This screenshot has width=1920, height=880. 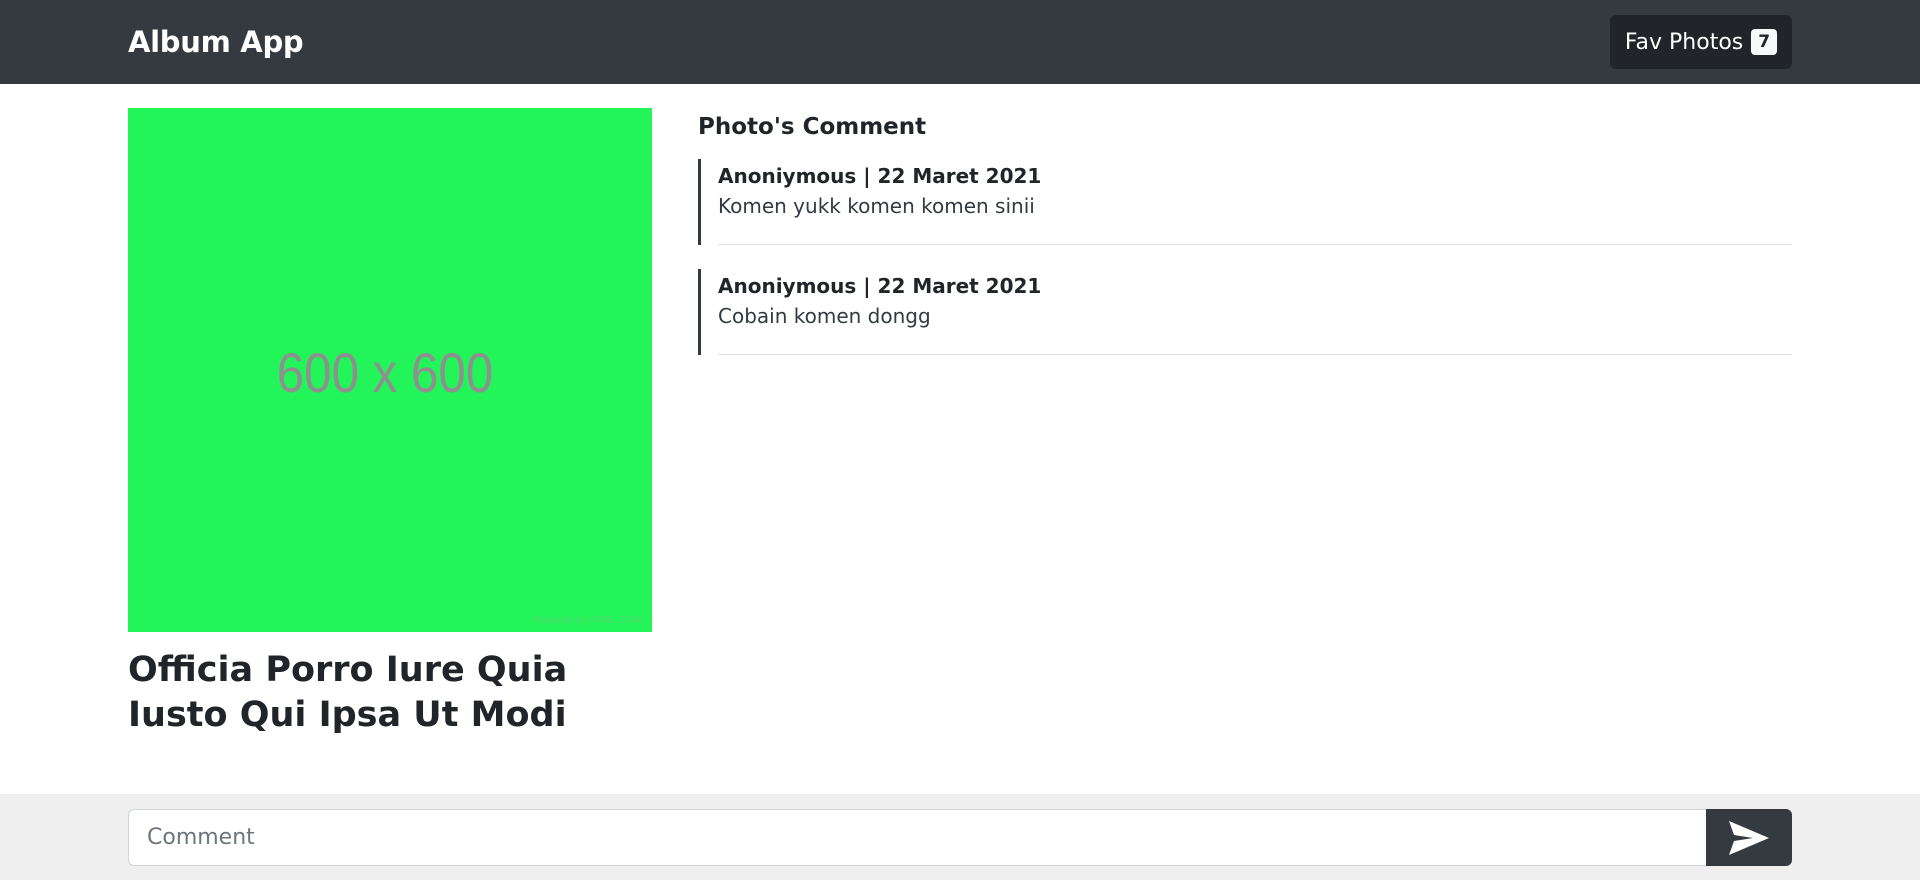 What do you see at coordinates (917, 837) in the screenshot?
I see `comment-input` at bounding box center [917, 837].